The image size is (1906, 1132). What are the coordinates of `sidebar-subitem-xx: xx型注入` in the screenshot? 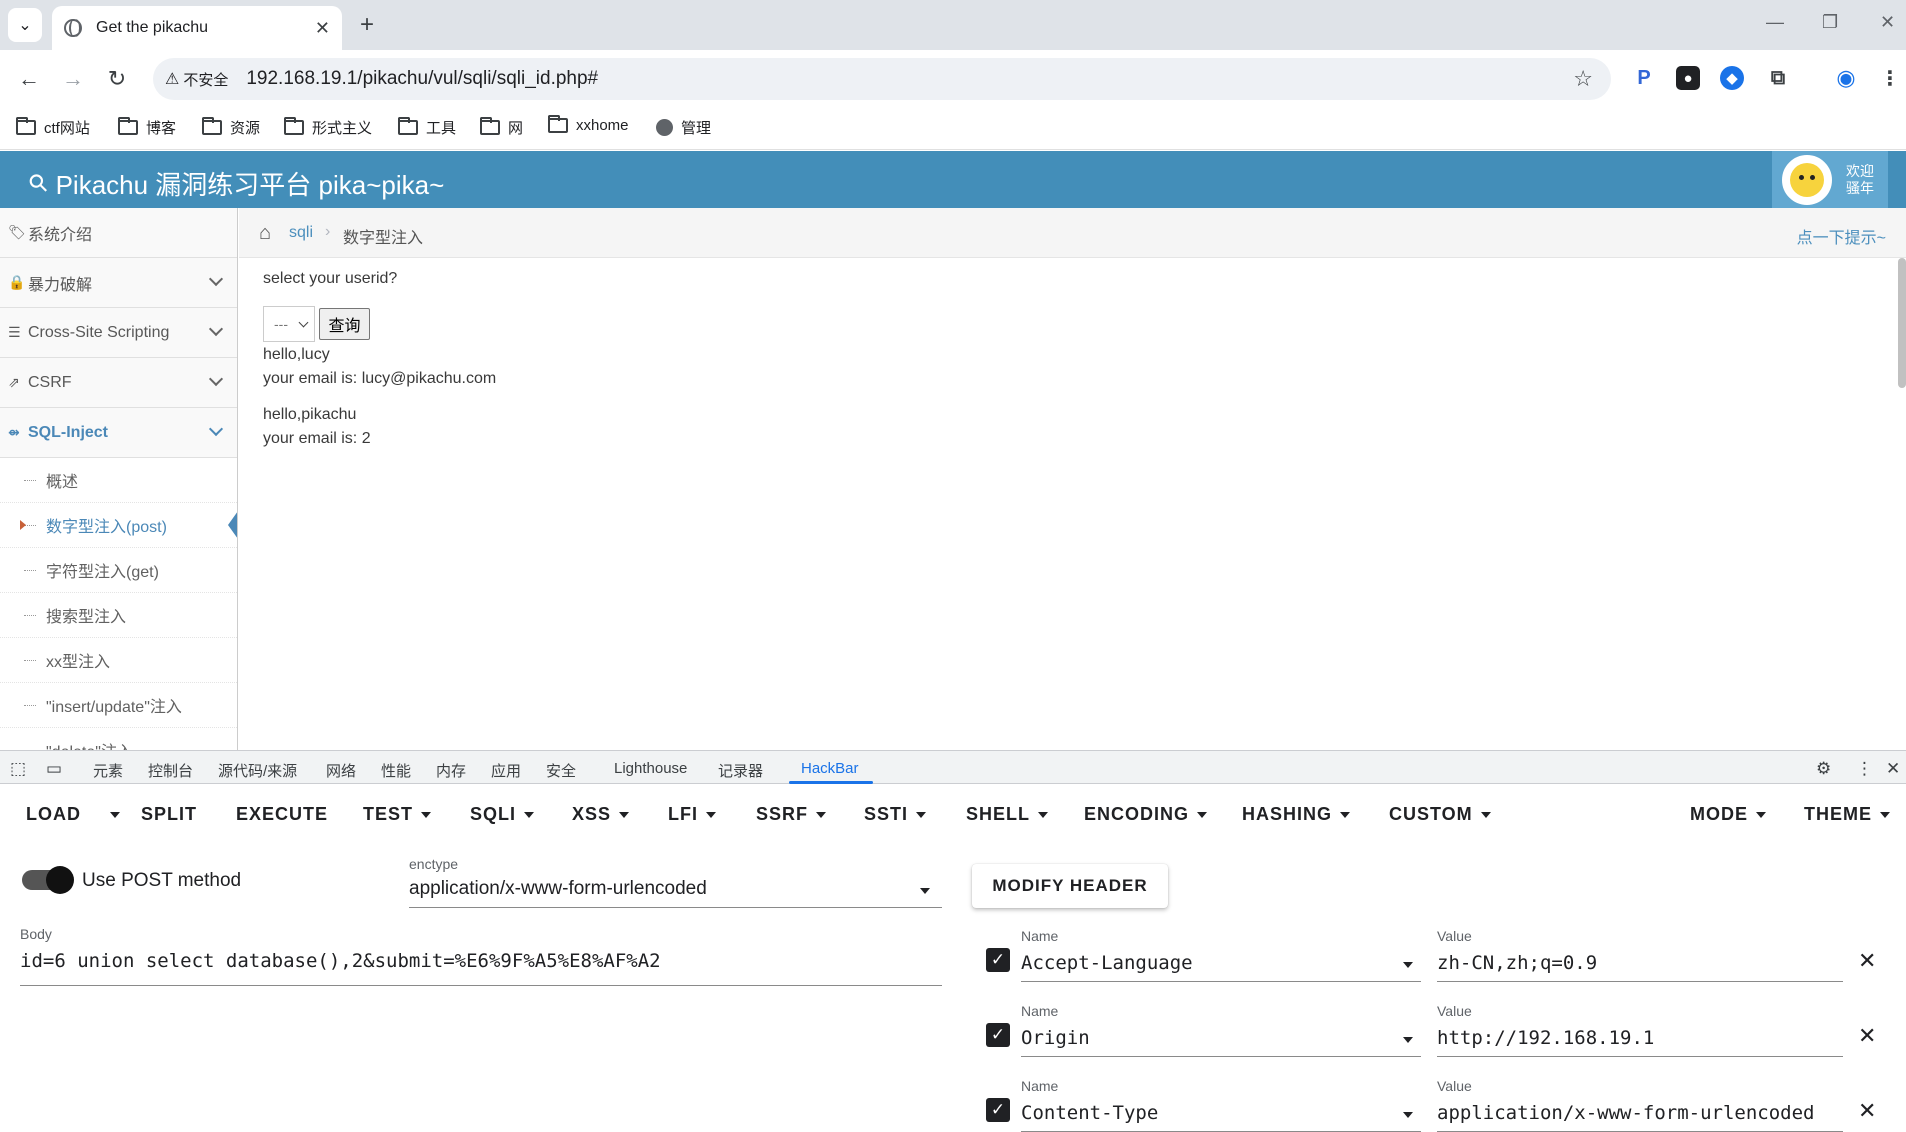 It's located at (118, 660).